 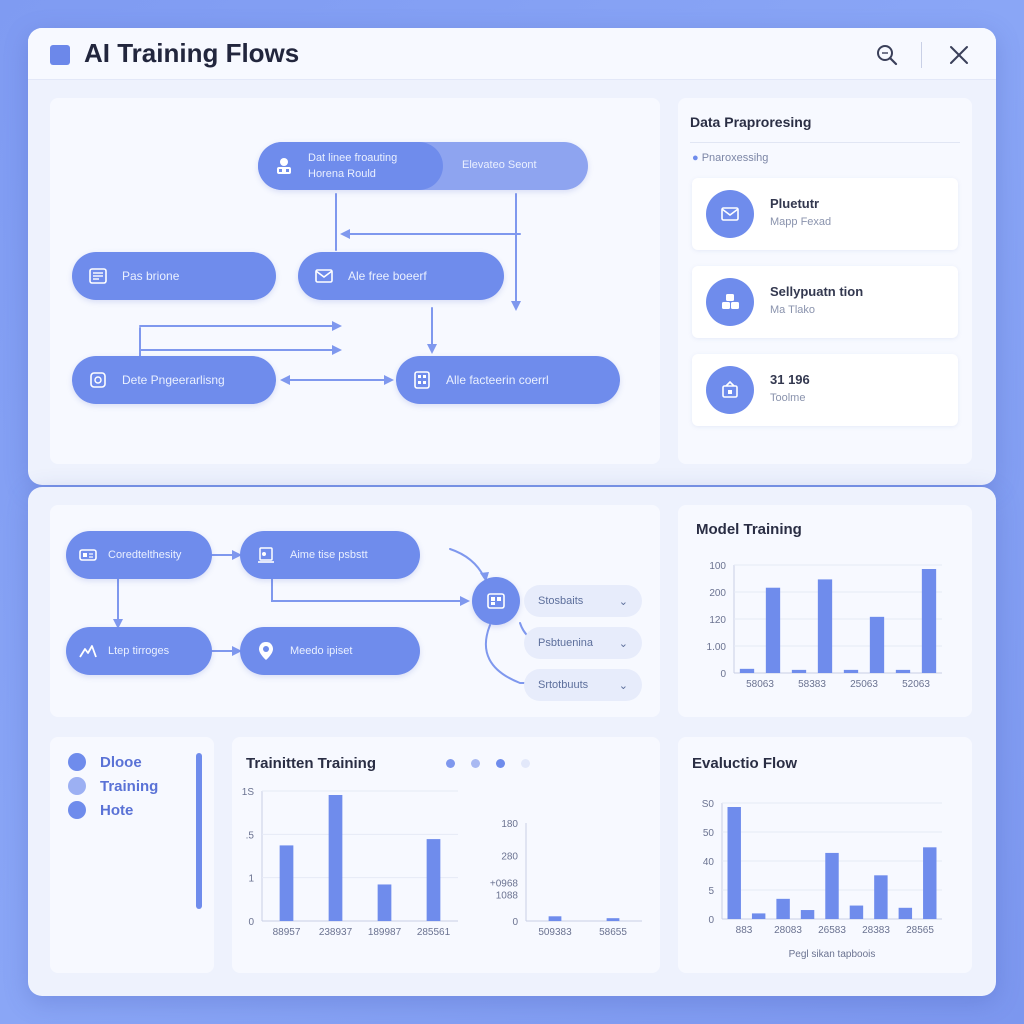 What do you see at coordinates (98, 276) in the screenshot?
I see `document-icon` at bounding box center [98, 276].